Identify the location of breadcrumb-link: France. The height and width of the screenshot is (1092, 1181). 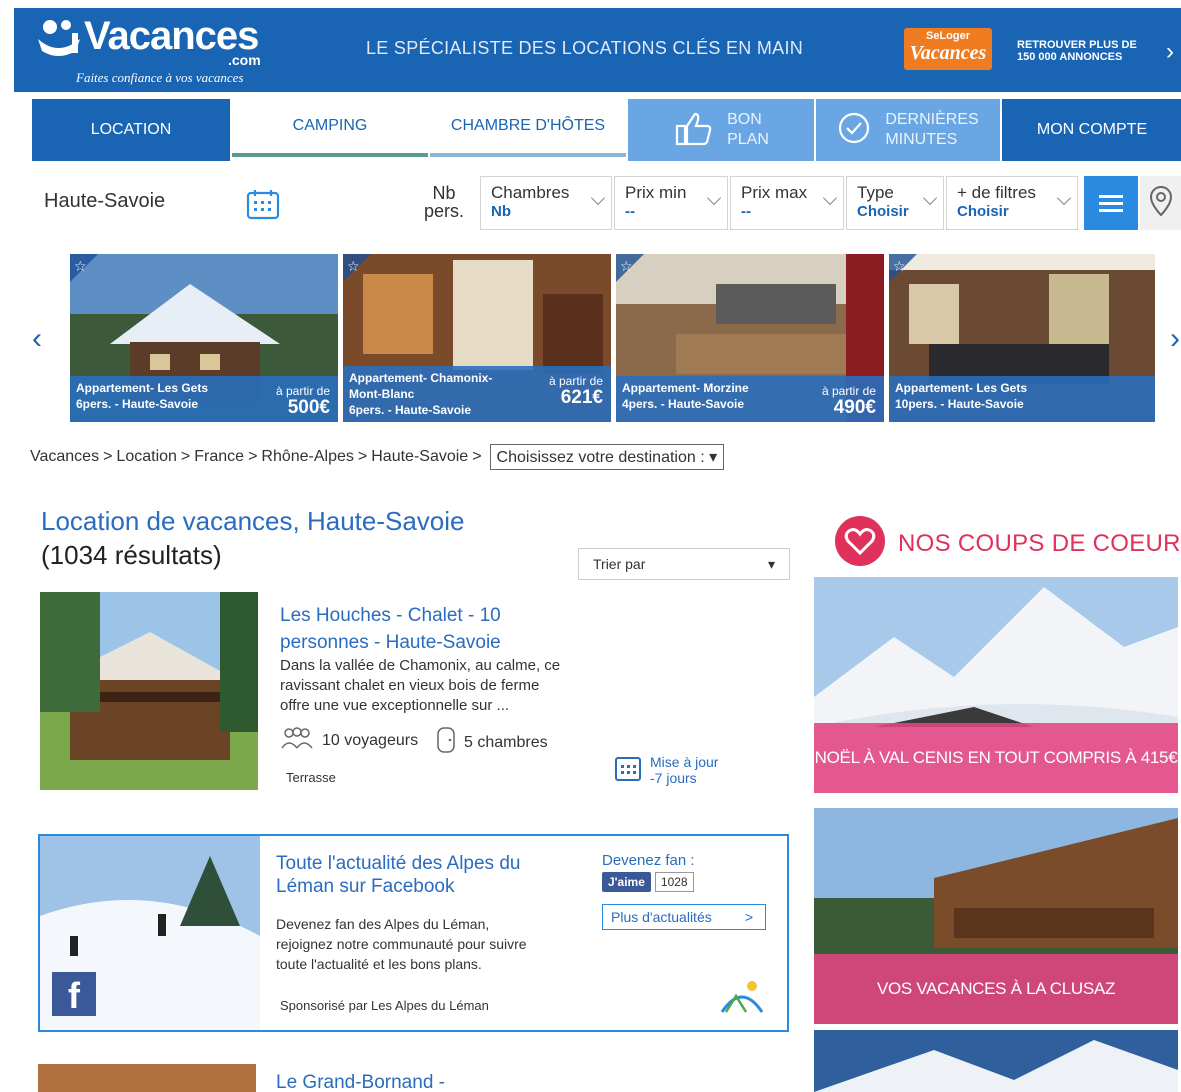
(219, 457).